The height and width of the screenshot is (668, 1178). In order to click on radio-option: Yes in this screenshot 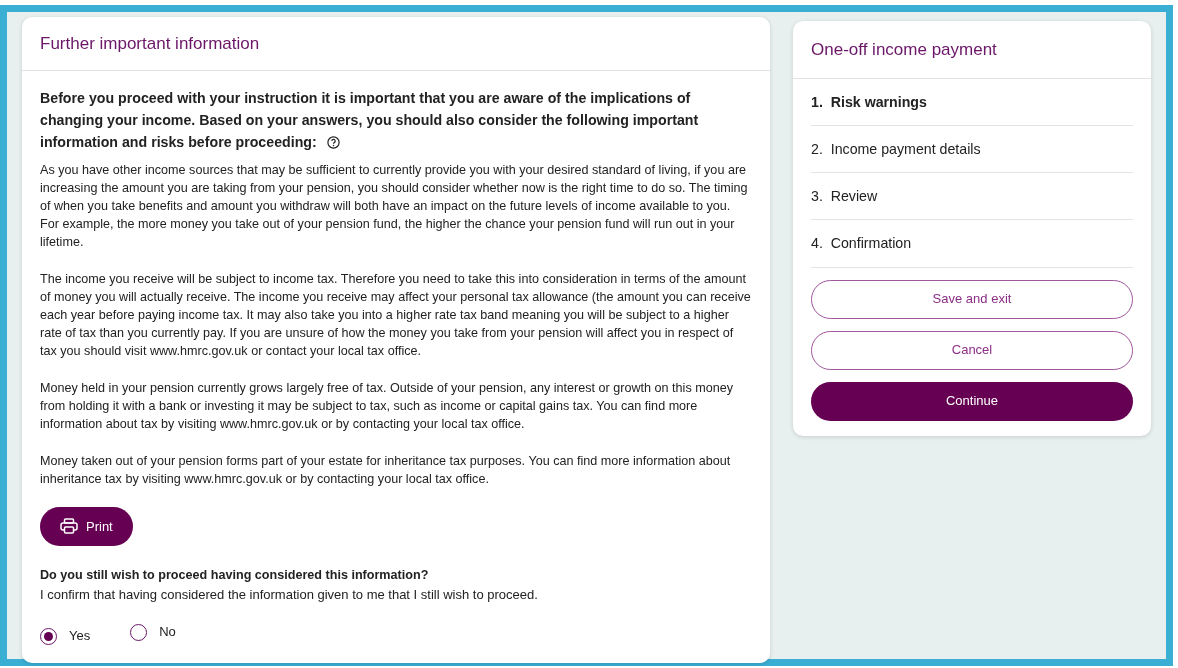, I will do `click(65, 636)`.